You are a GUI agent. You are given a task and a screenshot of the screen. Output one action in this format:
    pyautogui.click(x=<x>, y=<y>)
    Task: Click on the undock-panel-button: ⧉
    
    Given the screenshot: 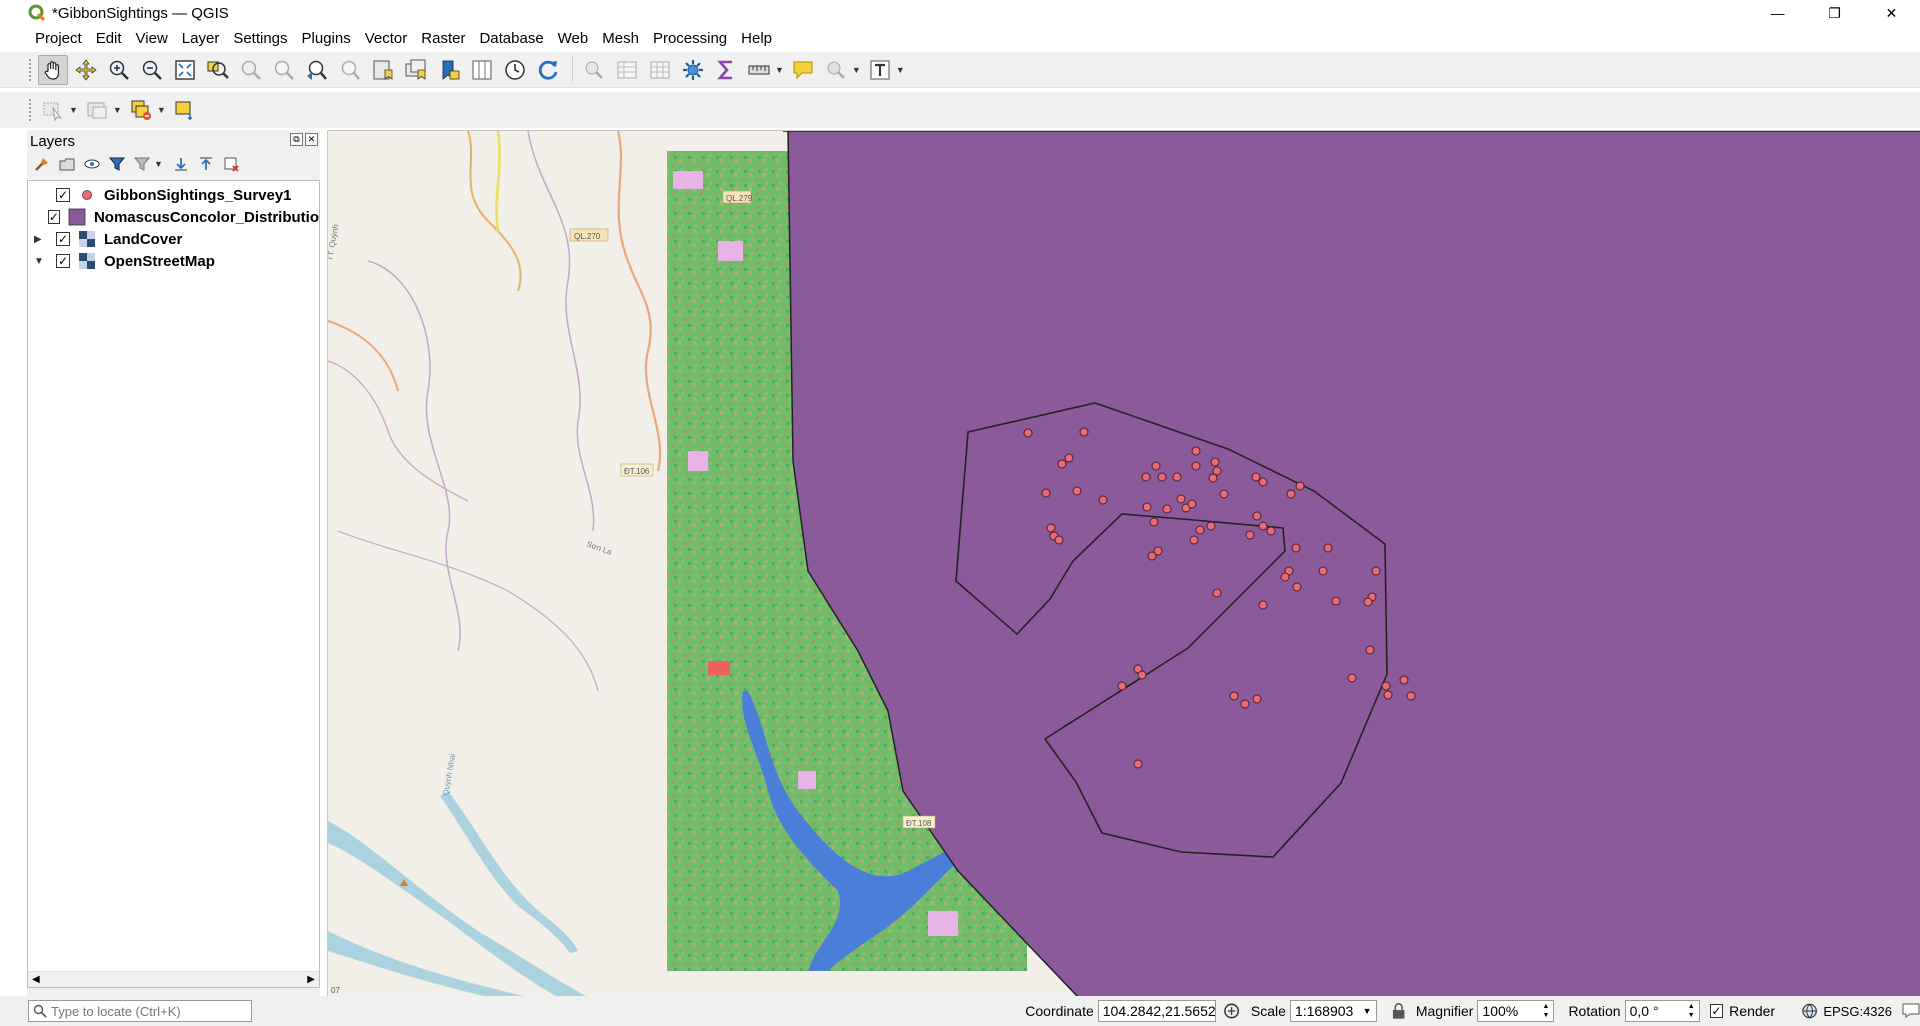 What is the action you would take?
    pyautogui.click(x=296, y=139)
    